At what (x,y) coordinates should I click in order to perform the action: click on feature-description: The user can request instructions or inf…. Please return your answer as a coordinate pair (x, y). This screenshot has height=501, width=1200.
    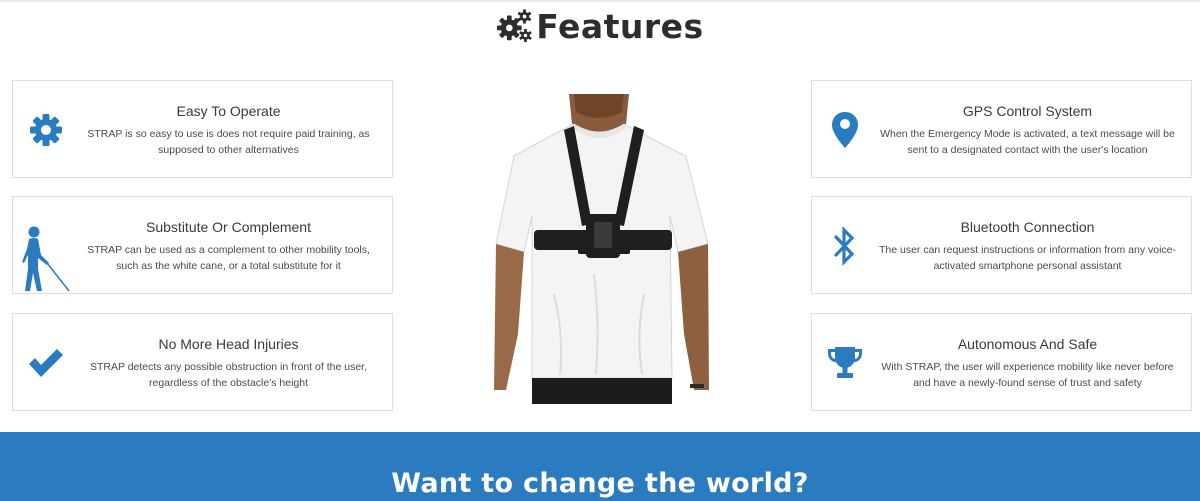
    Looking at the image, I should click on (1027, 258).